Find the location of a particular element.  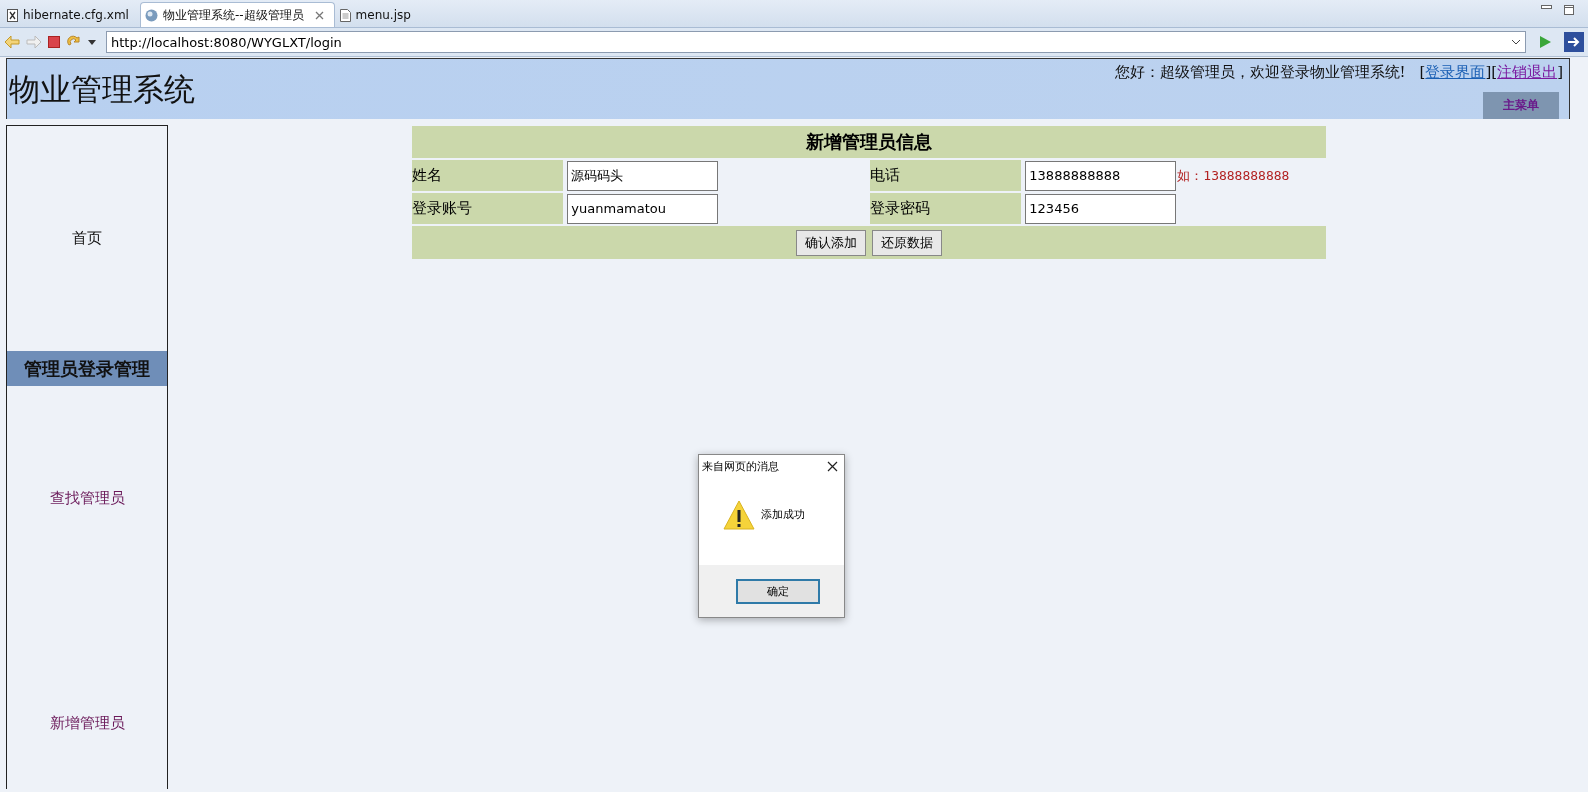

dialog-title: 来自网页的消息 is located at coordinates (740, 466).